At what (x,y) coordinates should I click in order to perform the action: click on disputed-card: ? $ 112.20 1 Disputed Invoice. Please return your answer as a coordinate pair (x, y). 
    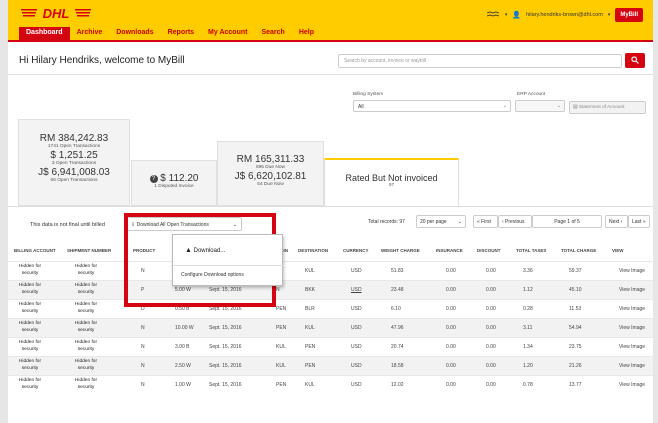
    Looking at the image, I should click on (174, 183).